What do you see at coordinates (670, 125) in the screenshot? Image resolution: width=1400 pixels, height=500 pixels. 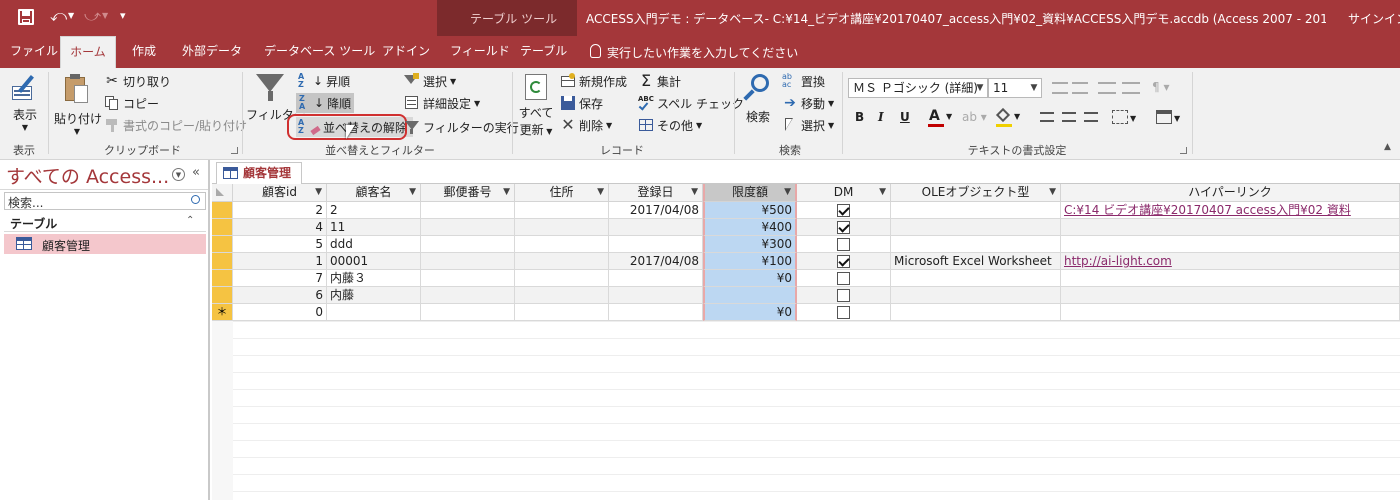 I see `more-records-button: その他 ▼` at bounding box center [670, 125].